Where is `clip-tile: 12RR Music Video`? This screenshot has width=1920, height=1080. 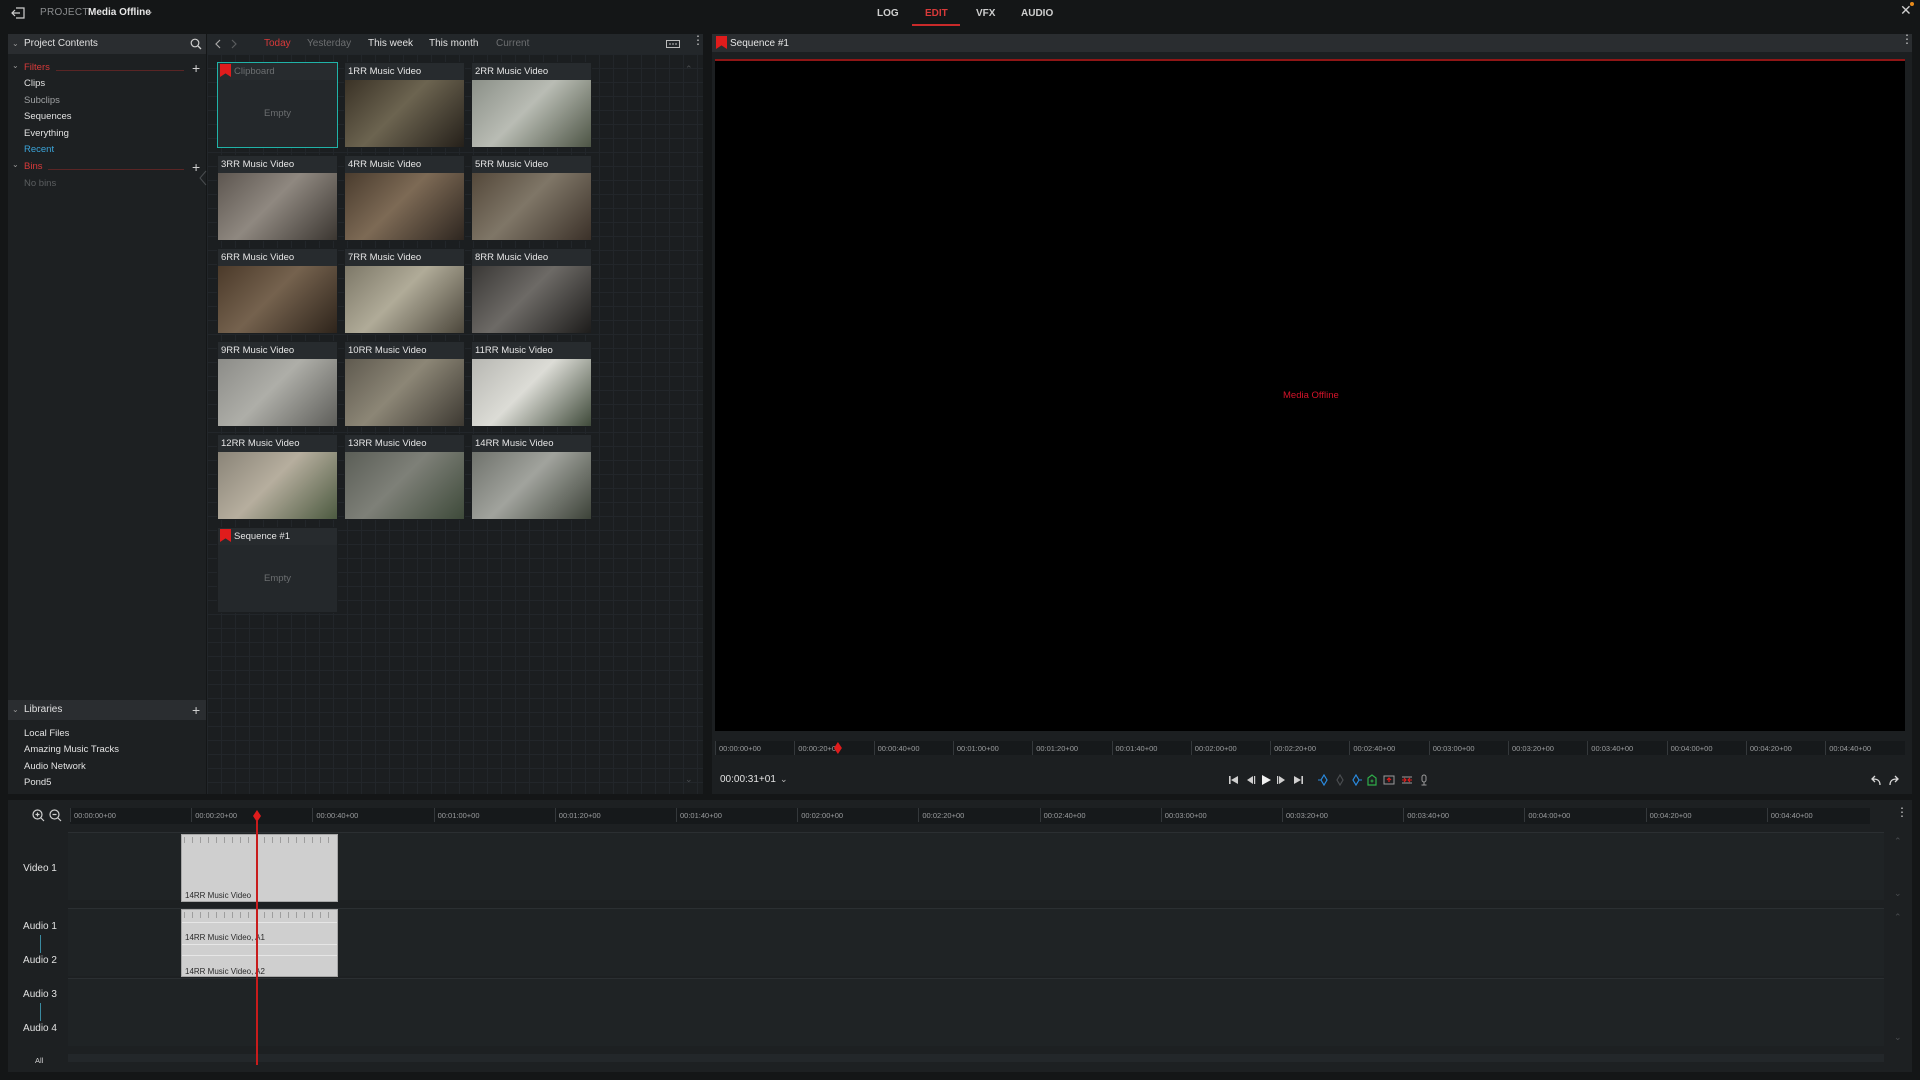
clip-tile: 12RR Music Video is located at coordinates (277, 477).